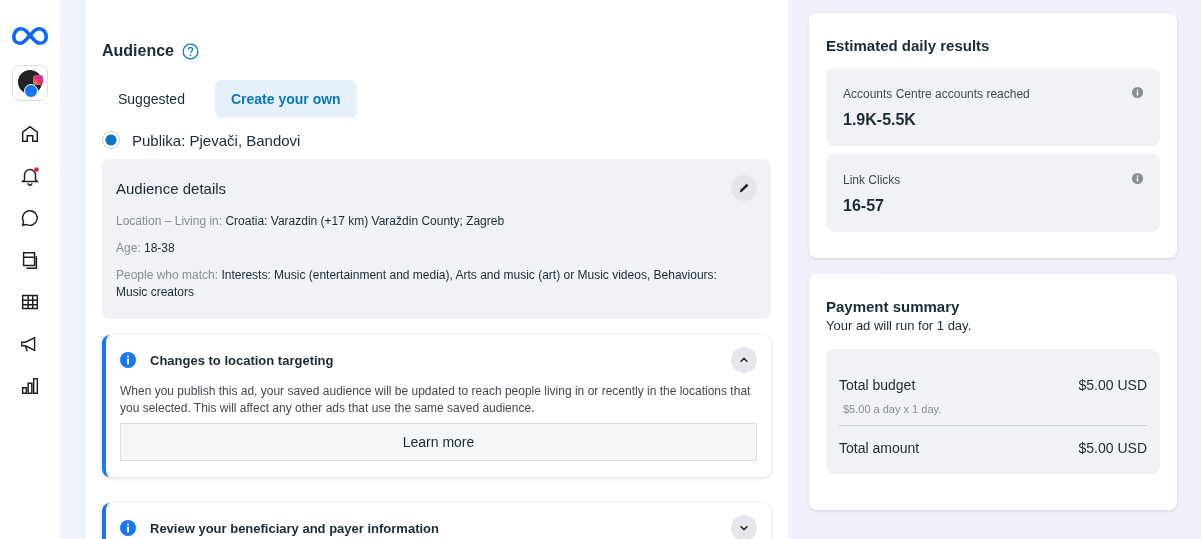 This screenshot has width=1201, height=539. Describe the element at coordinates (151, 99) in the screenshot. I see `audience-tab: Suggested` at that location.